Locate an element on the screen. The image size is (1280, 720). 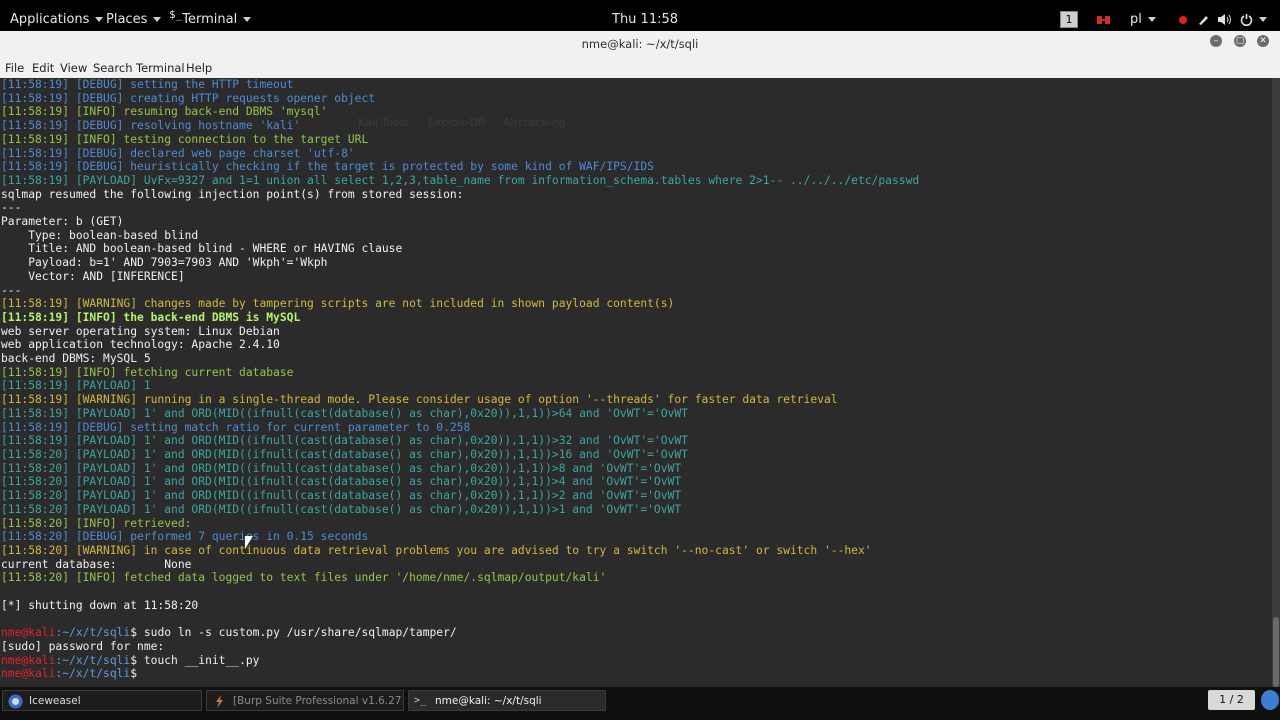
menu-search: Search is located at coordinates (113, 68).